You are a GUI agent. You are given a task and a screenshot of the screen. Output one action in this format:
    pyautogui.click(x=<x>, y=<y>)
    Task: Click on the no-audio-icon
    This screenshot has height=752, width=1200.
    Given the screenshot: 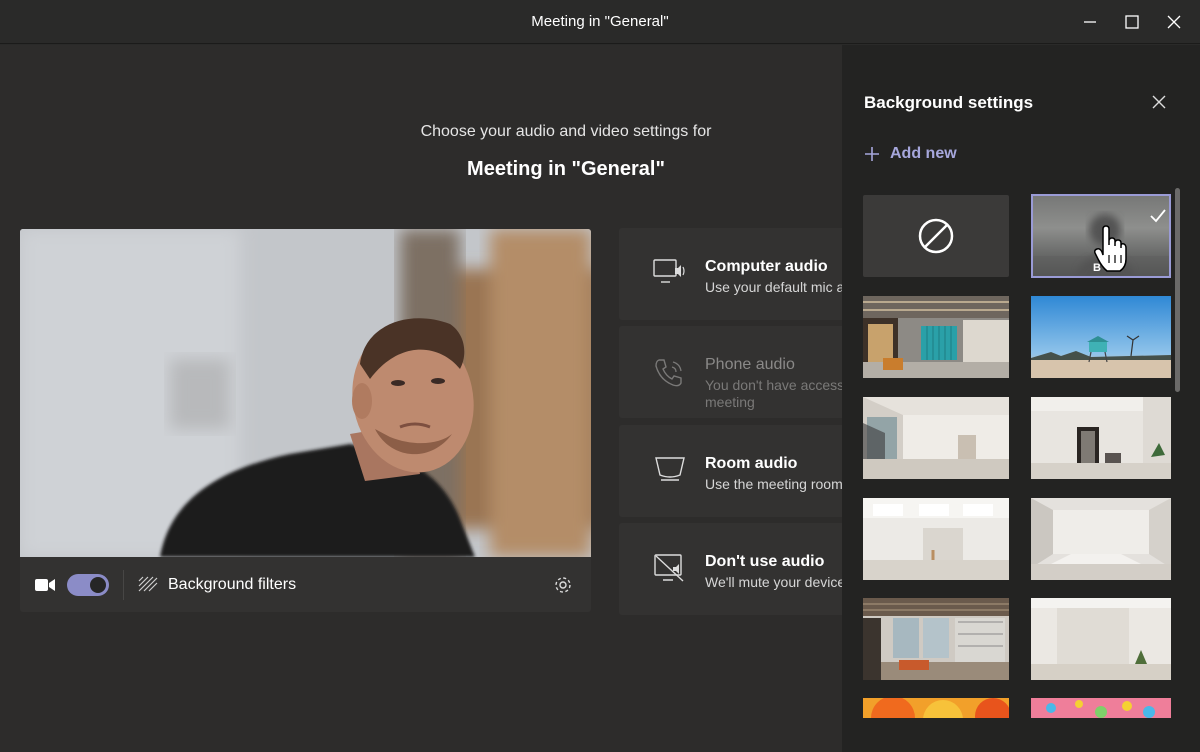 What is the action you would take?
    pyautogui.click(x=670, y=571)
    